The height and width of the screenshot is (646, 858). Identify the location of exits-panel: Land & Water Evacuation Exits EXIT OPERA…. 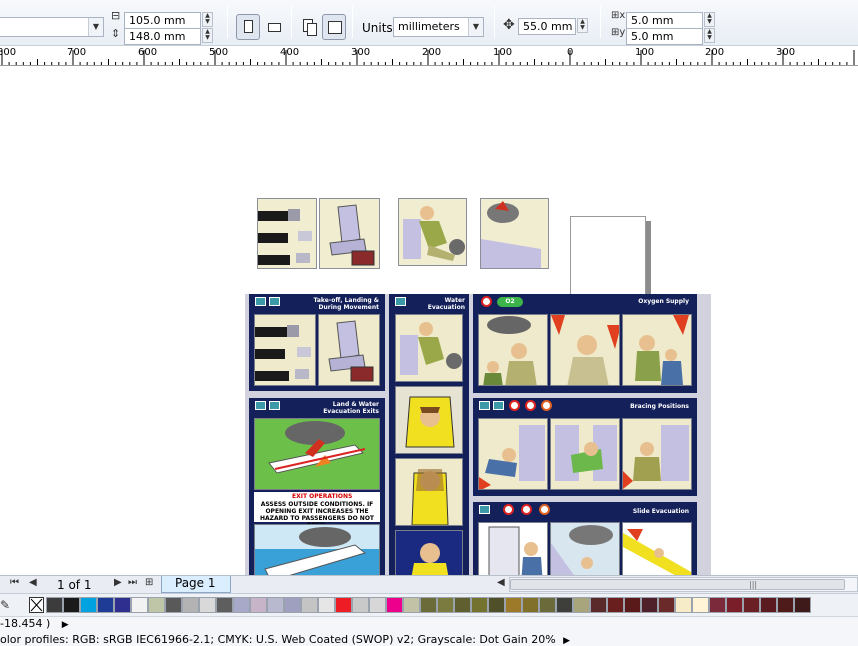
(317, 486).